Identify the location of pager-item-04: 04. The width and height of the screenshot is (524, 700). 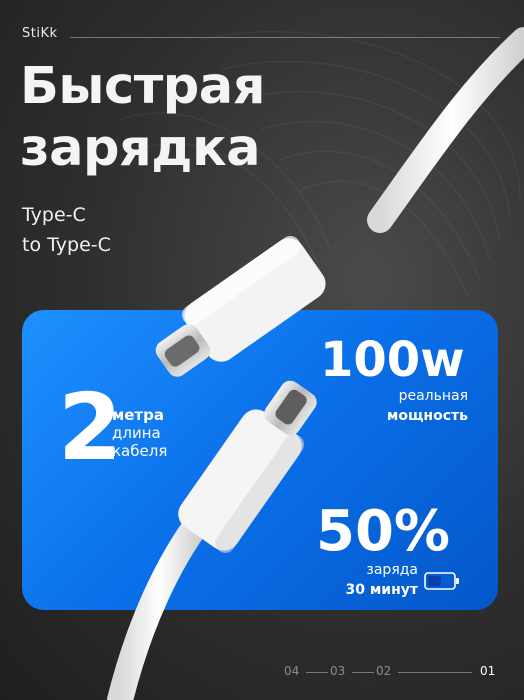
(291, 671).